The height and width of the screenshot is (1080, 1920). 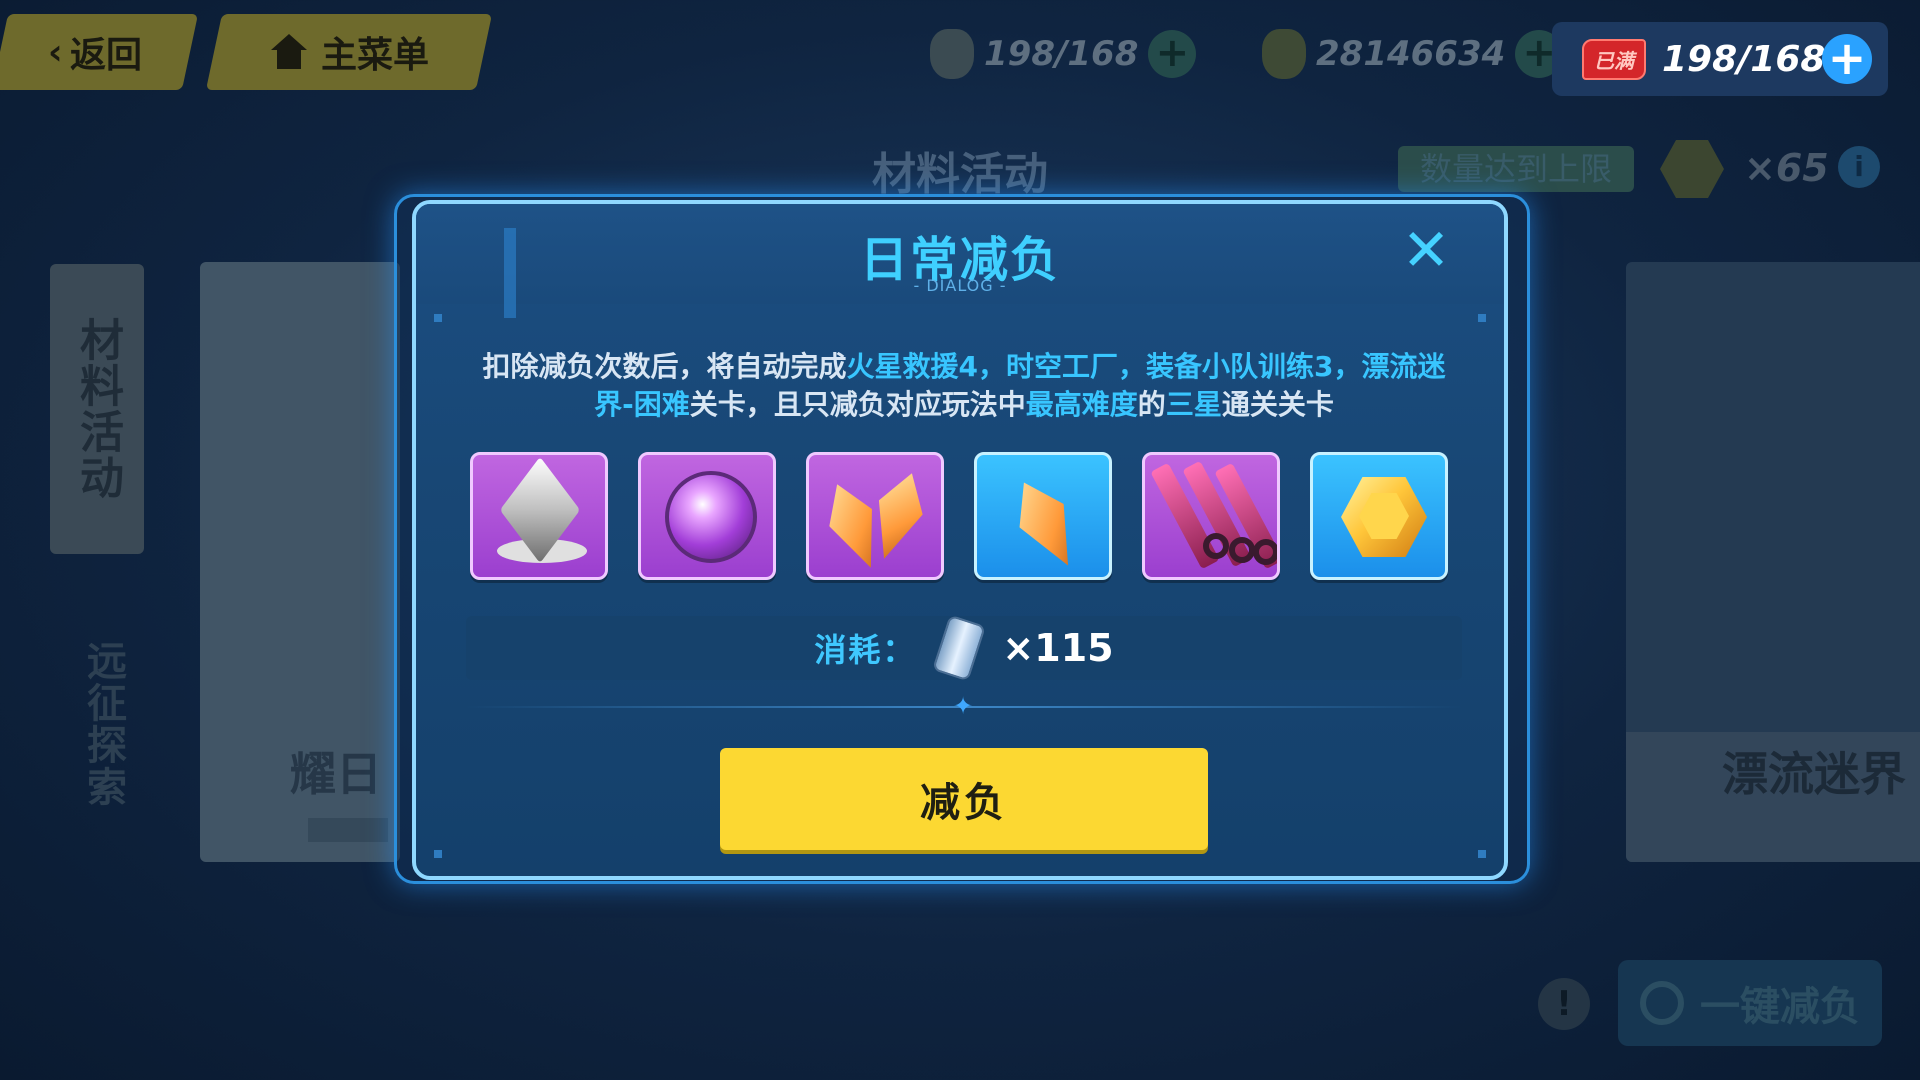 I want to click on sidetab-material-activity: 材料活动, so click(x=97, y=409).